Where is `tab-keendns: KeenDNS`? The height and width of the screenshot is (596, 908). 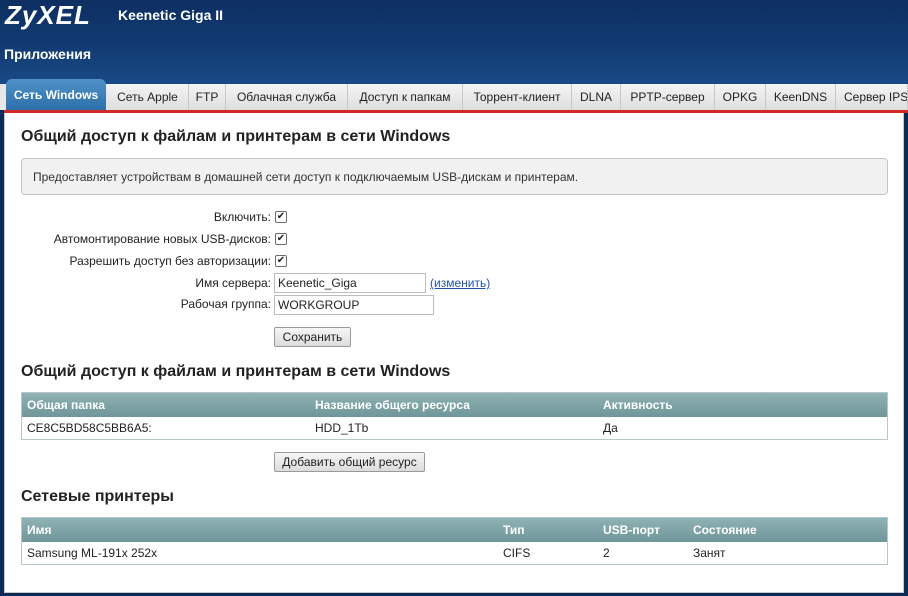 tab-keendns: KeenDNS is located at coordinates (801, 97).